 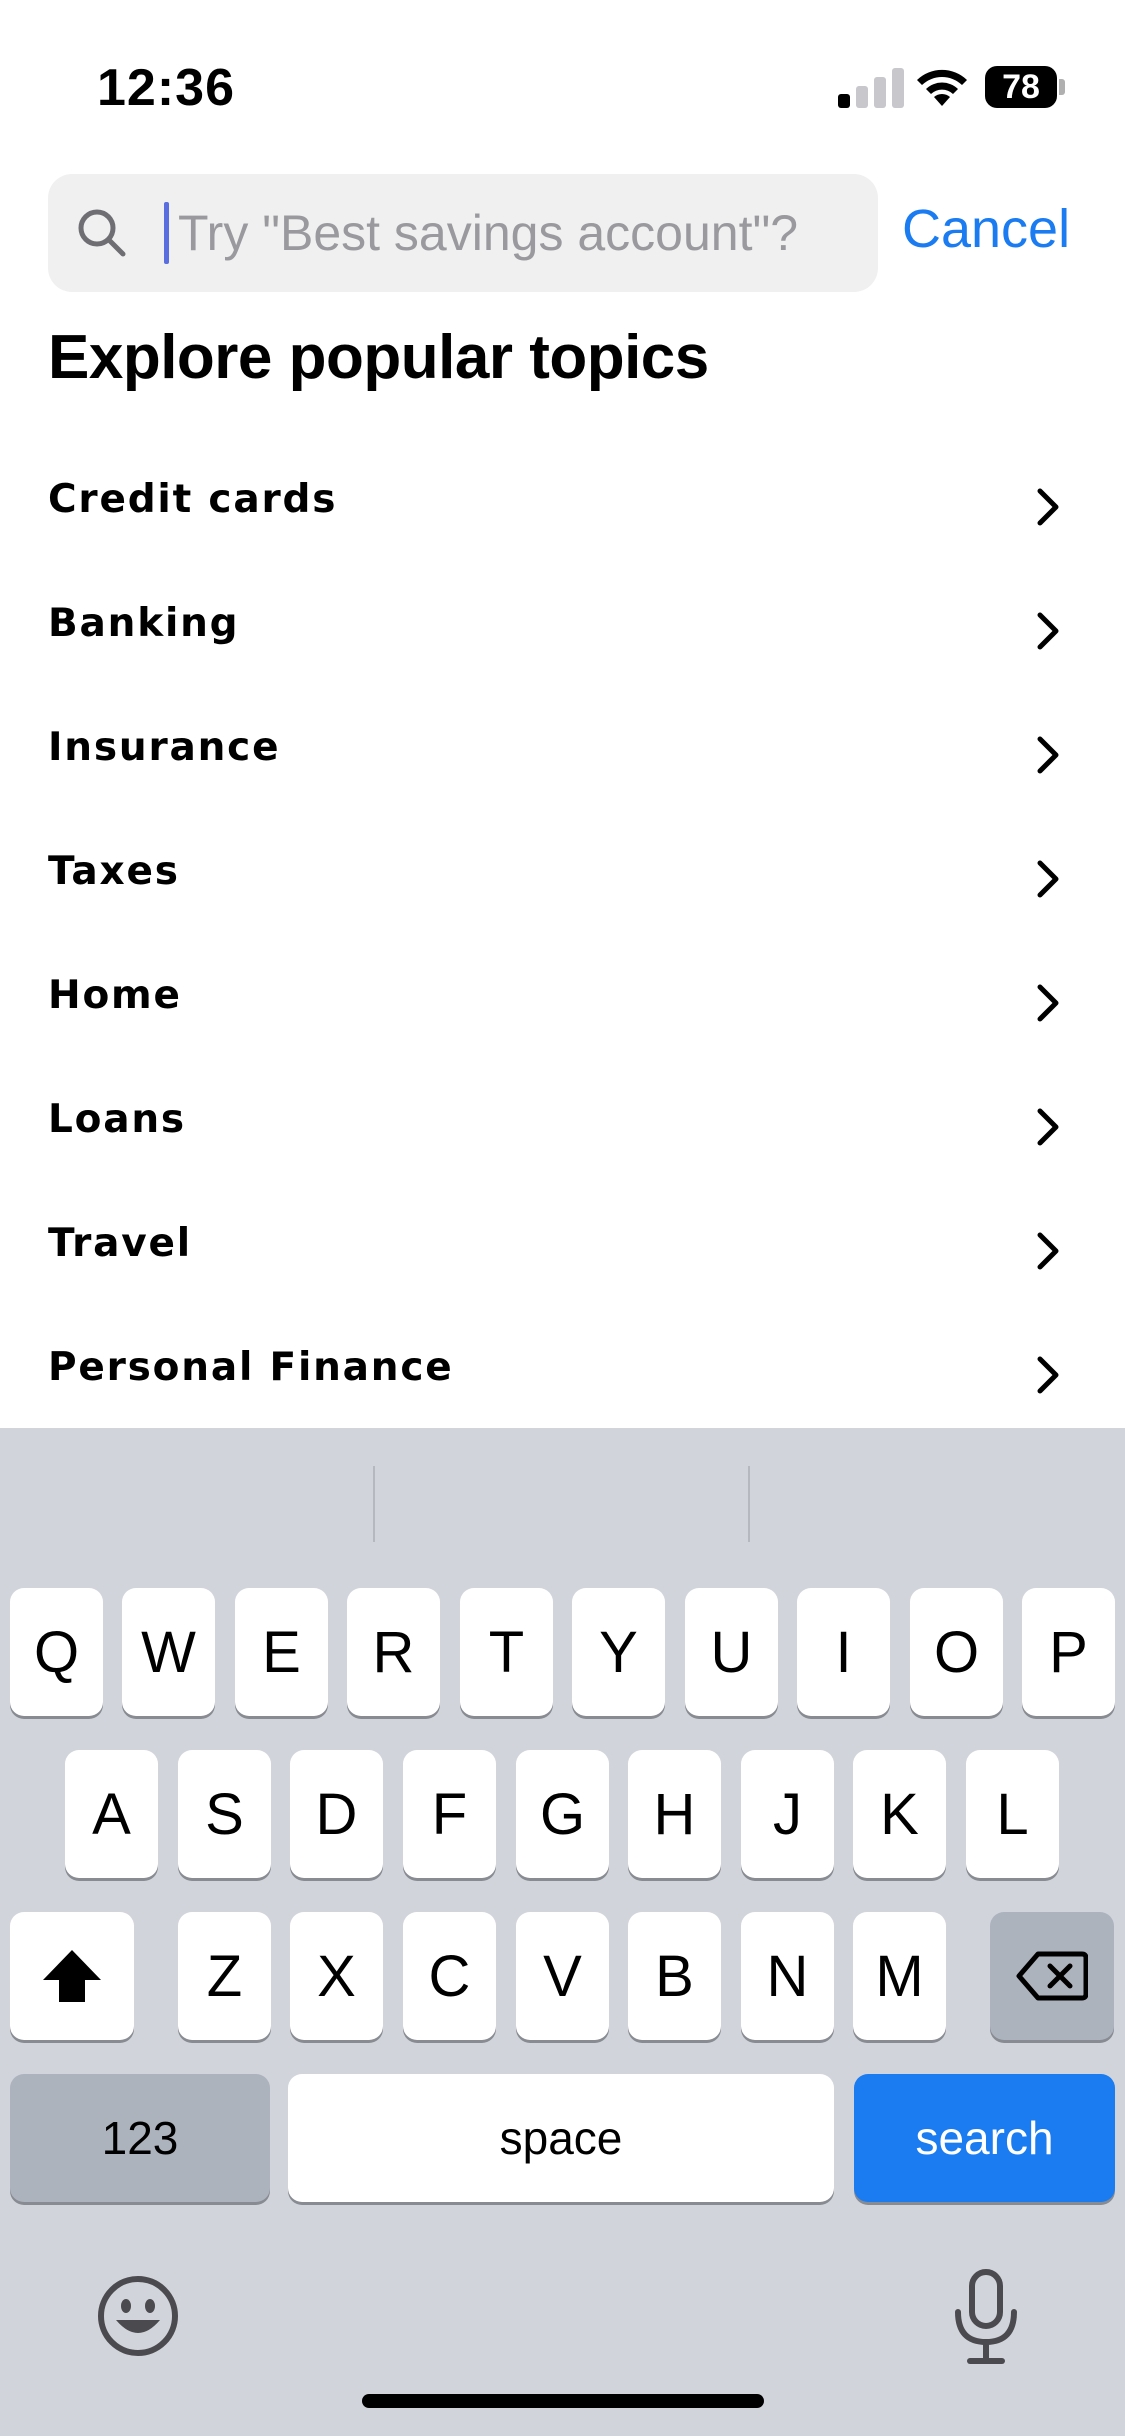 What do you see at coordinates (984, 2138) in the screenshot?
I see `search-key: search` at bounding box center [984, 2138].